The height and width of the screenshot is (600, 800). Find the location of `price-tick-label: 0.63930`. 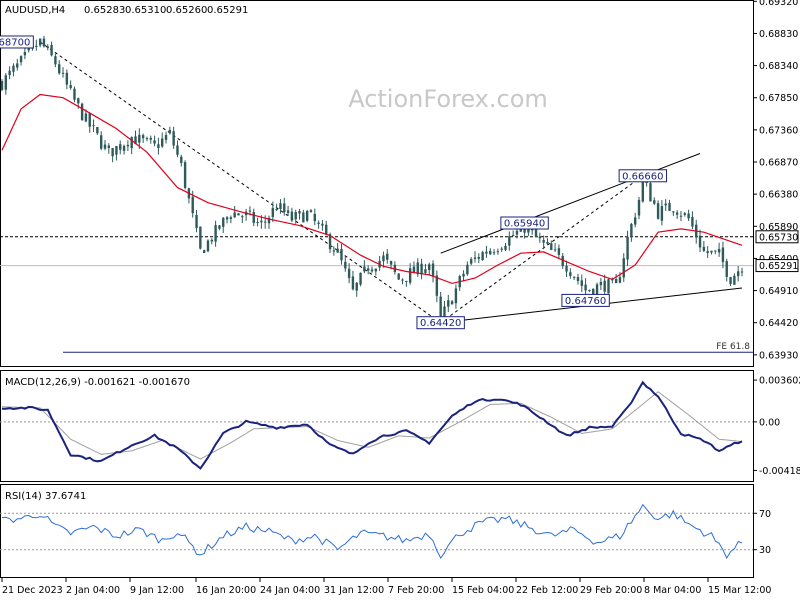

price-tick-label: 0.63930 is located at coordinates (778, 355).